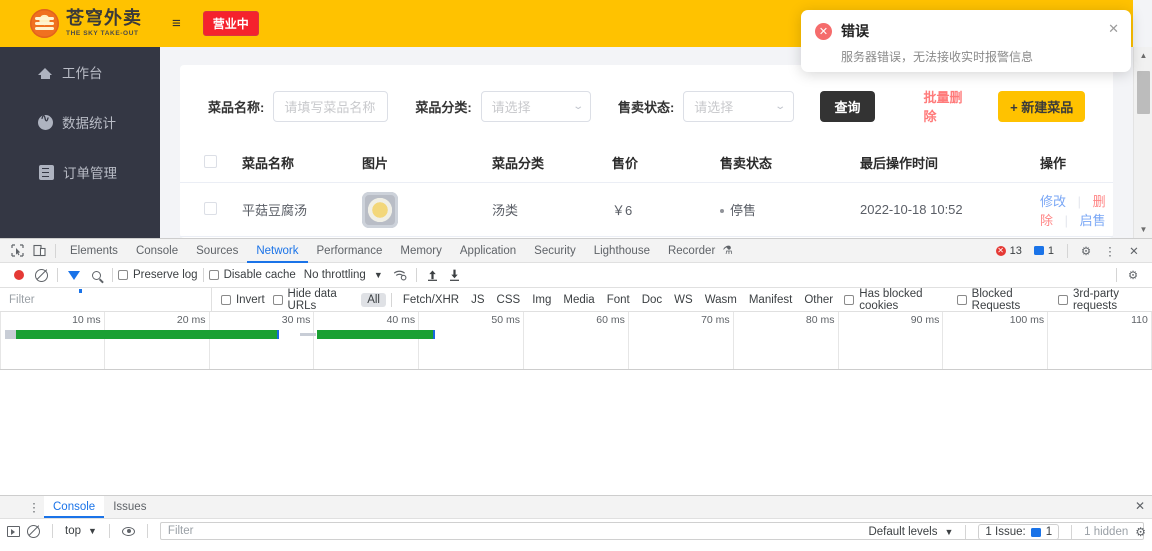 The width and height of the screenshot is (1152, 551). I want to click on search-icon, so click(96, 275).